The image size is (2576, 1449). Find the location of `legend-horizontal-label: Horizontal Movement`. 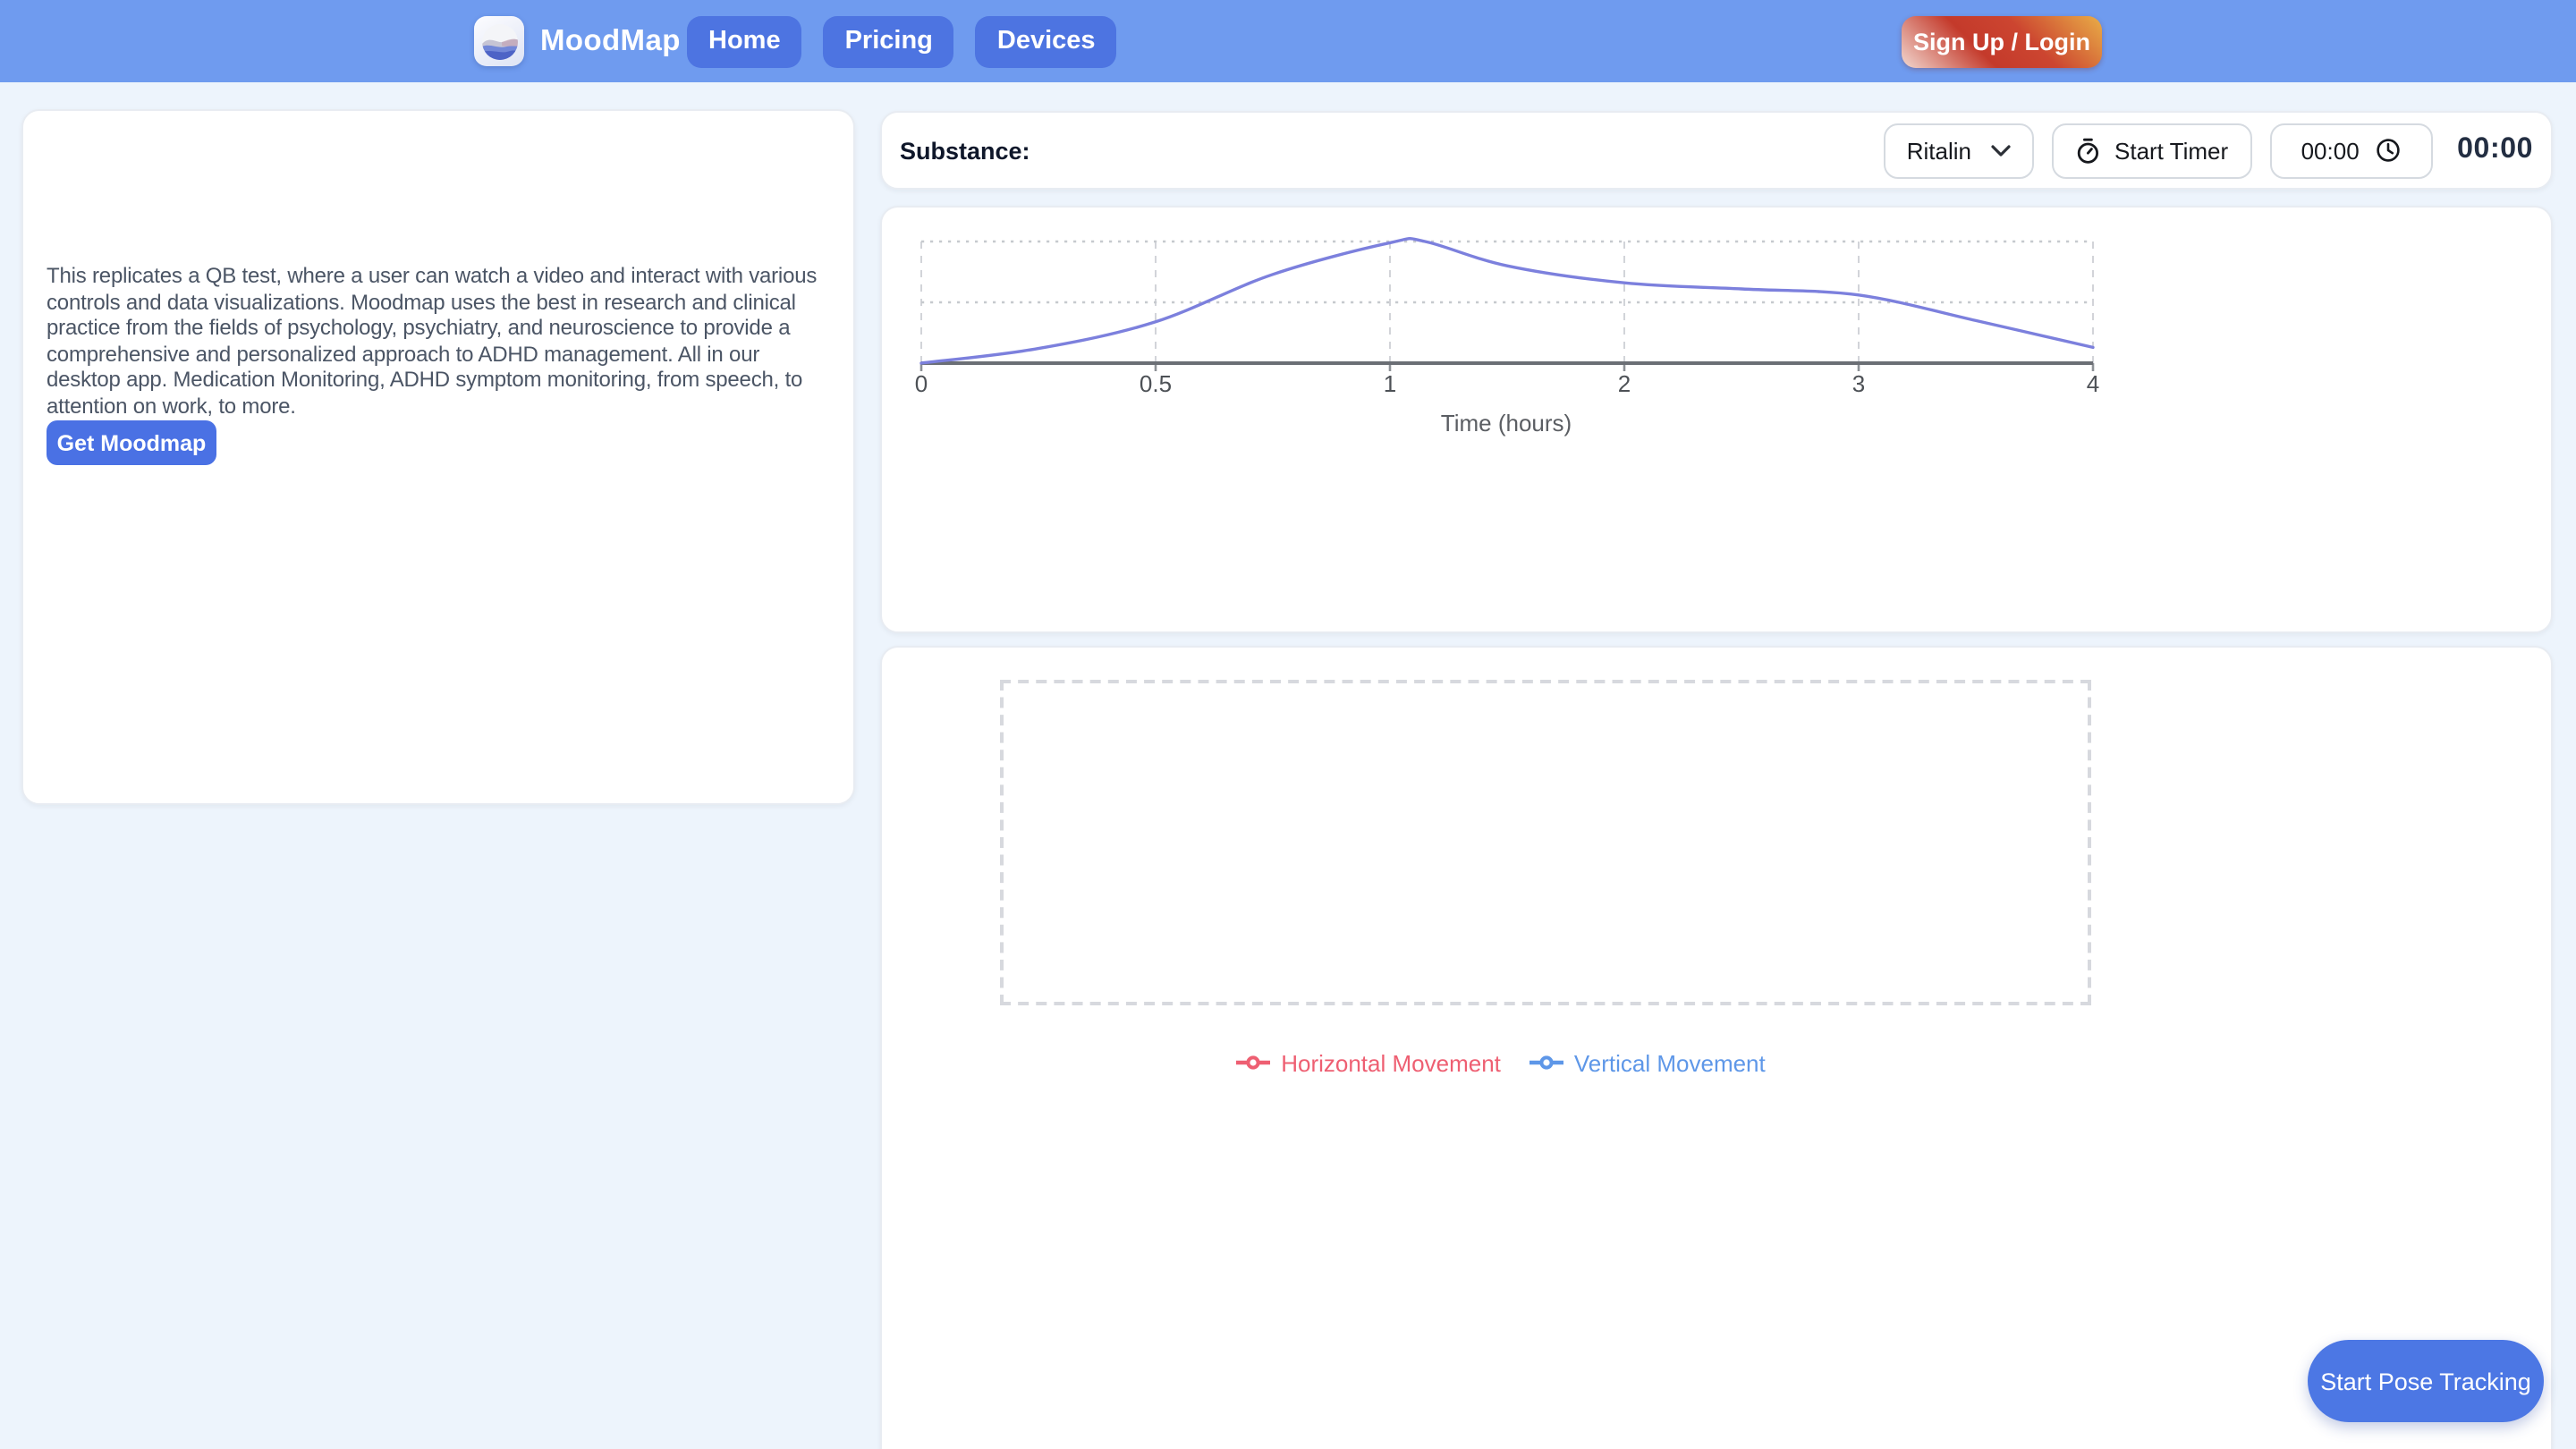

legend-horizontal-label: Horizontal Movement is located at coordinates (1391, 1062).